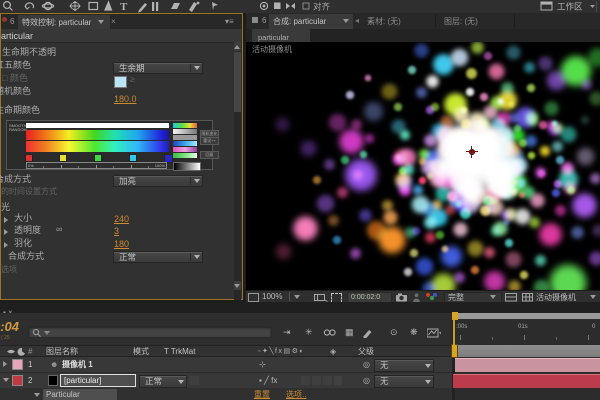 This screenshot has height=400, width=600. I want to click on svg-text: T, so click(124, 7).